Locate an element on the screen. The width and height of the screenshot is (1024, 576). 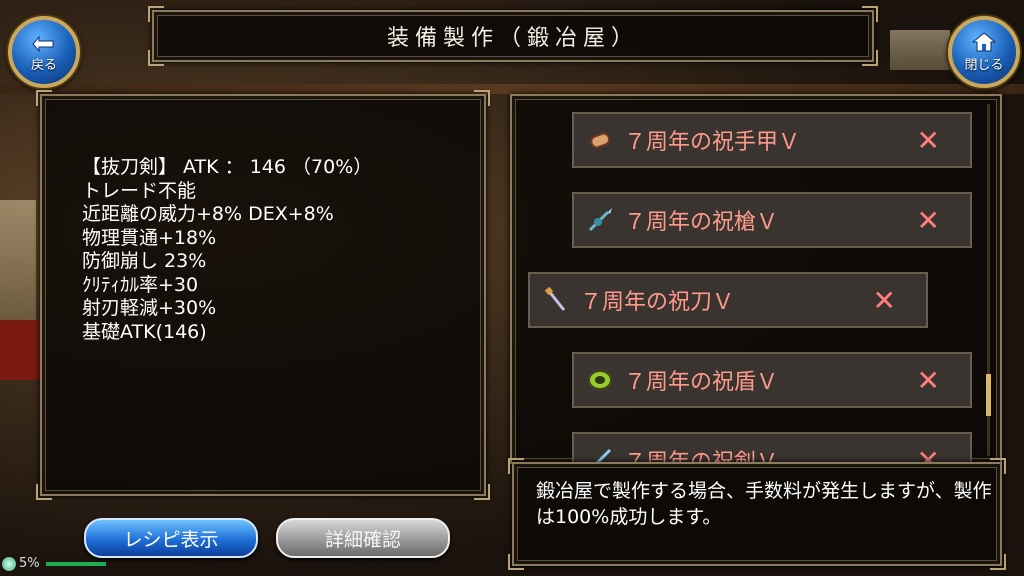
recipe-name: ７周年の祝刀Ｖ is located at coordinates (657, 302).